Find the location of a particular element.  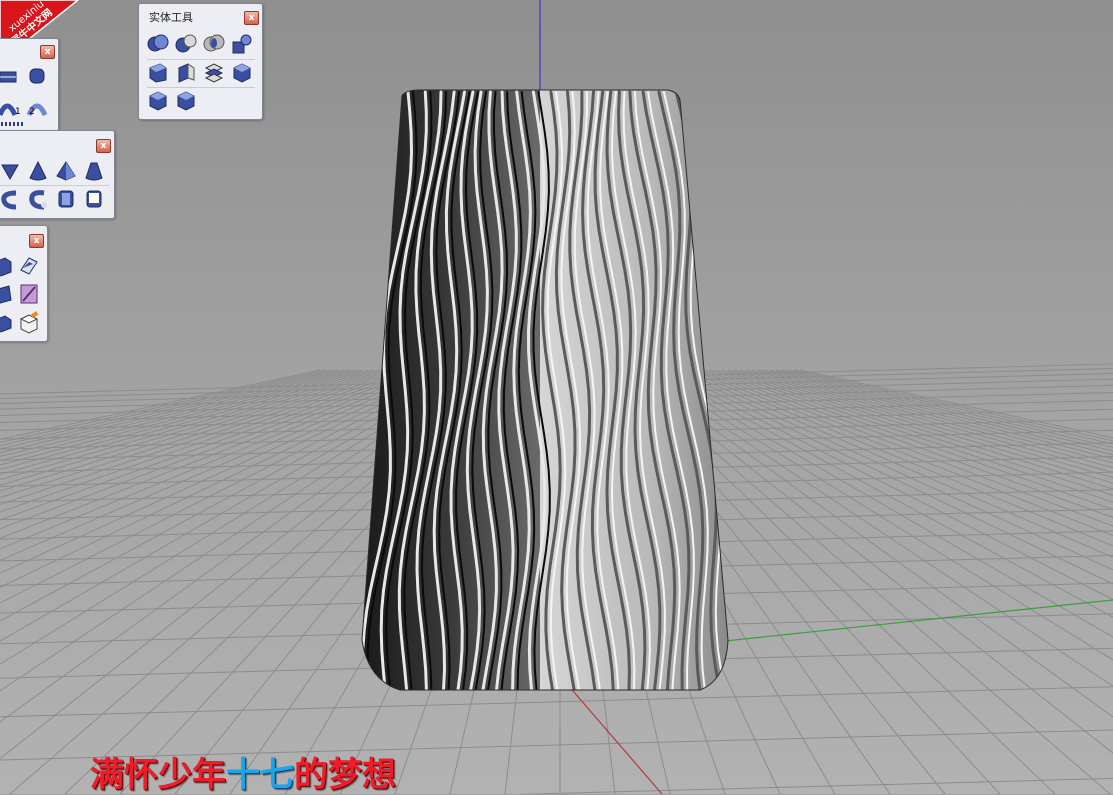

box-icon is located at coordinates (7, 266).